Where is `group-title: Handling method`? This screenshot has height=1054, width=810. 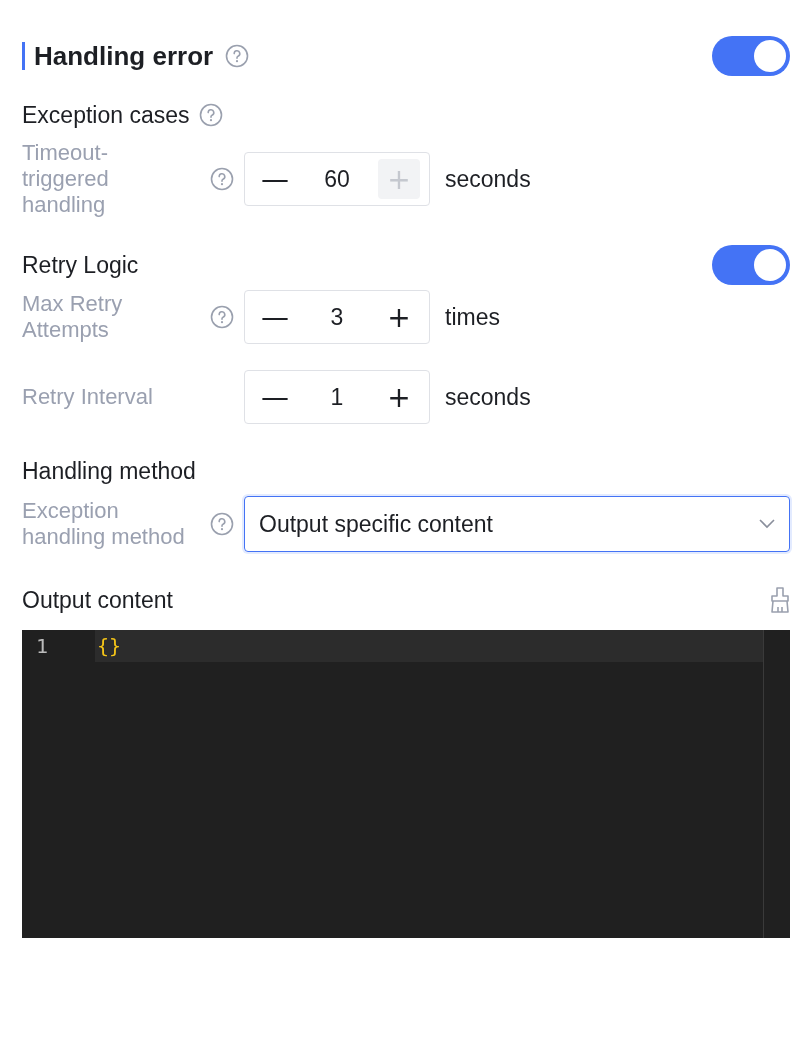
group-title: Handling method is located at coordinates (109, 471).